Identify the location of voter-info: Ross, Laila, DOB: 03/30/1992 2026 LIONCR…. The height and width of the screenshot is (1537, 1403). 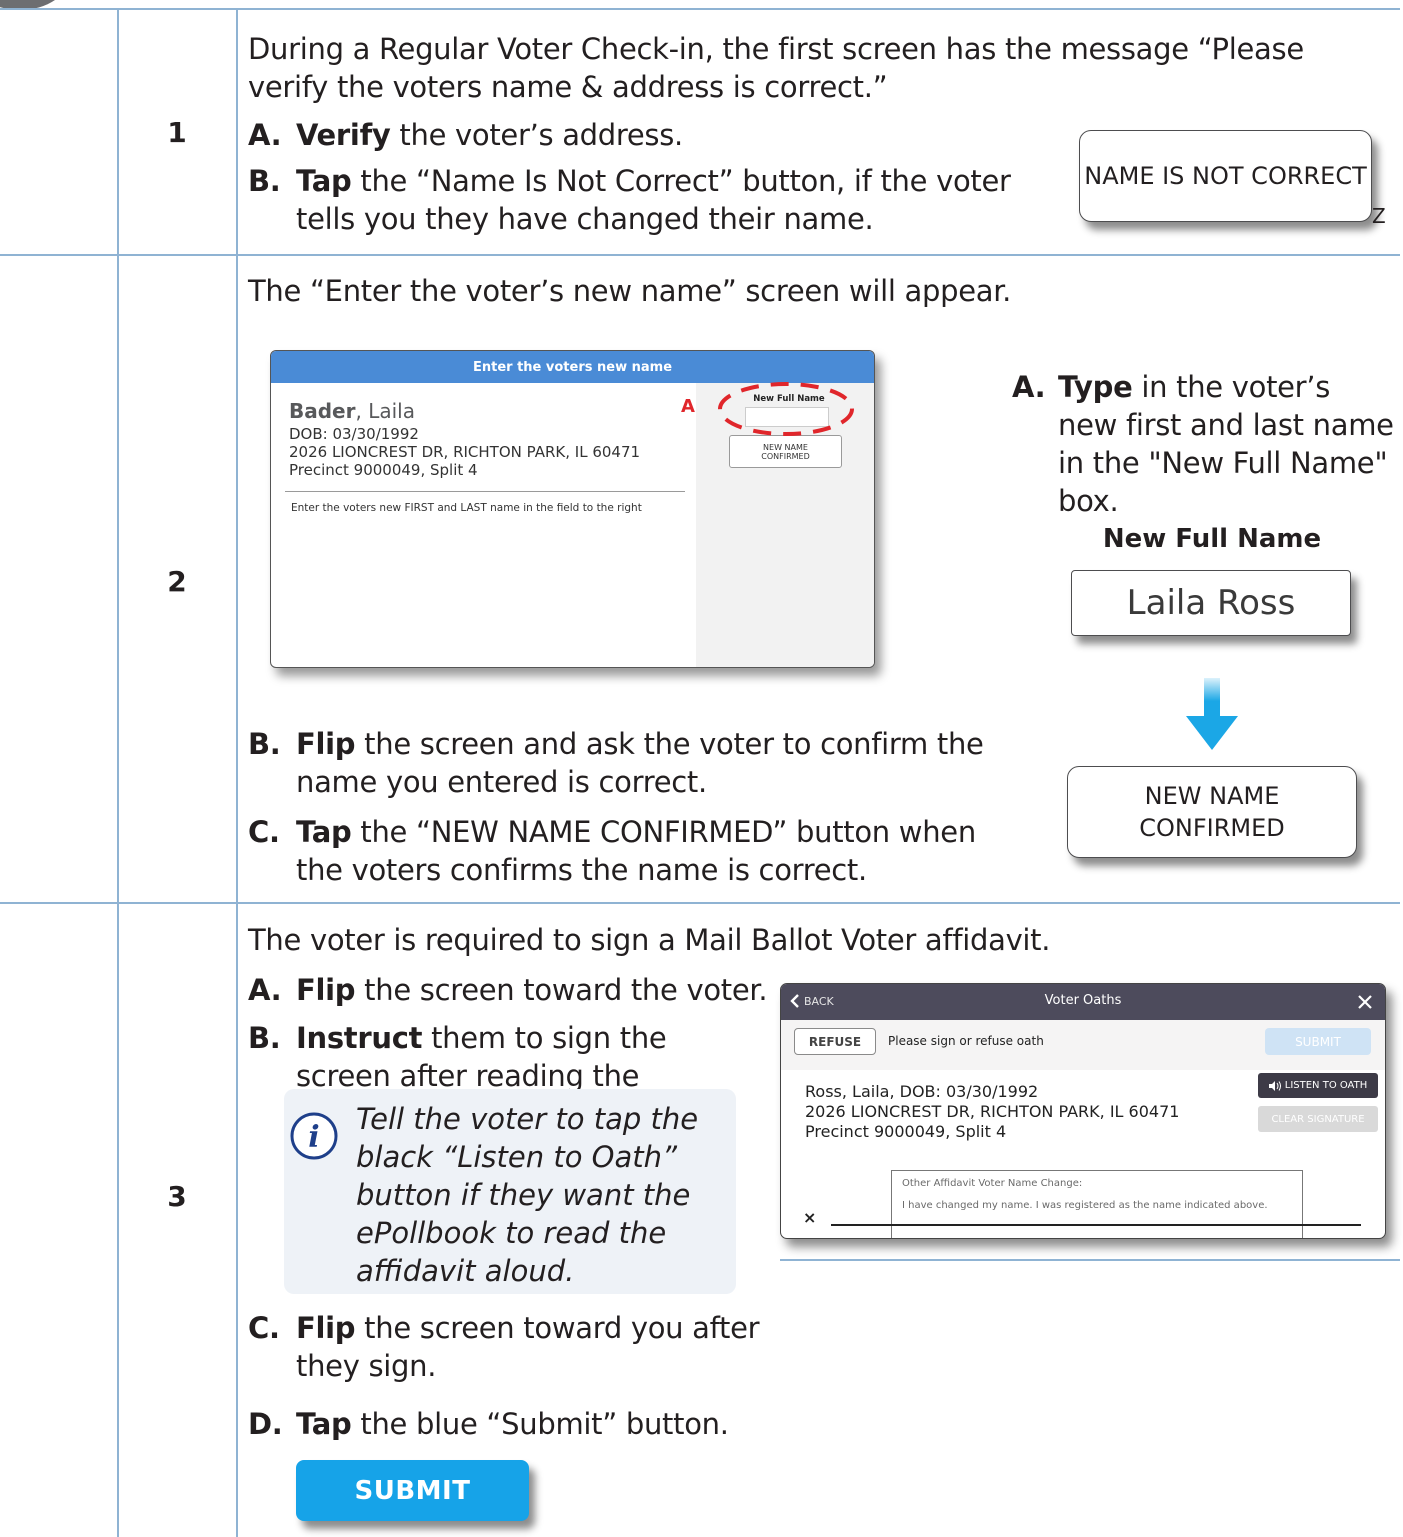
(992, 1111).